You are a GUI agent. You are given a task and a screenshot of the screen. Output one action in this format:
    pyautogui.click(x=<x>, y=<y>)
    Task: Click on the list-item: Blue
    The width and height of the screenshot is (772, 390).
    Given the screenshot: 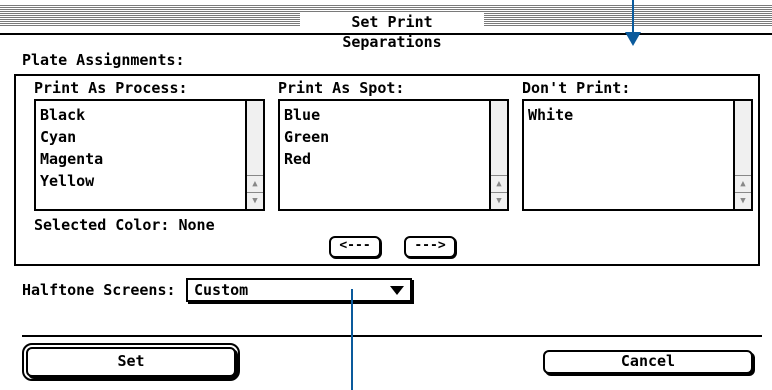 What is the action you would take?
    pyautogui.click(x=306, y=115)
    